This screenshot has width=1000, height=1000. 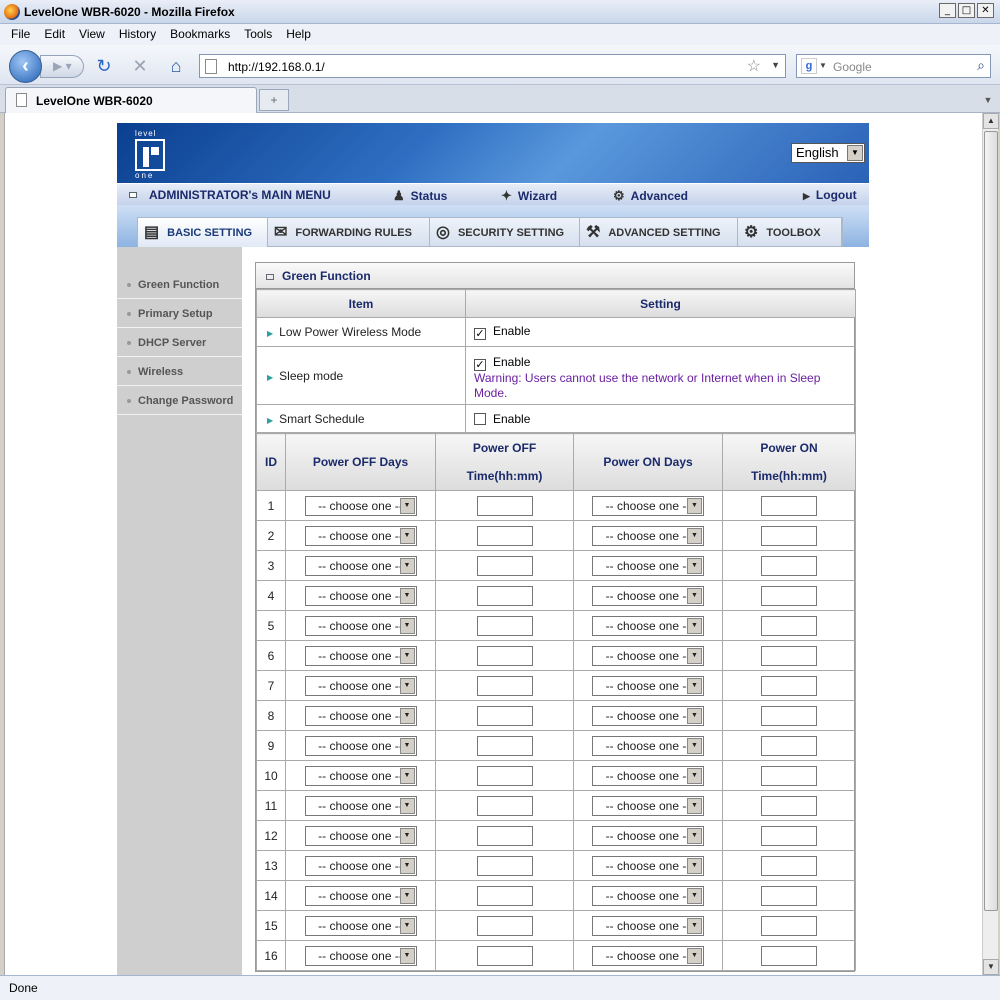 What do you see at coordinates (62, 66) in the screenshot?
I see `forward-button: ▶ ▾` at bounding box center [62, 66].